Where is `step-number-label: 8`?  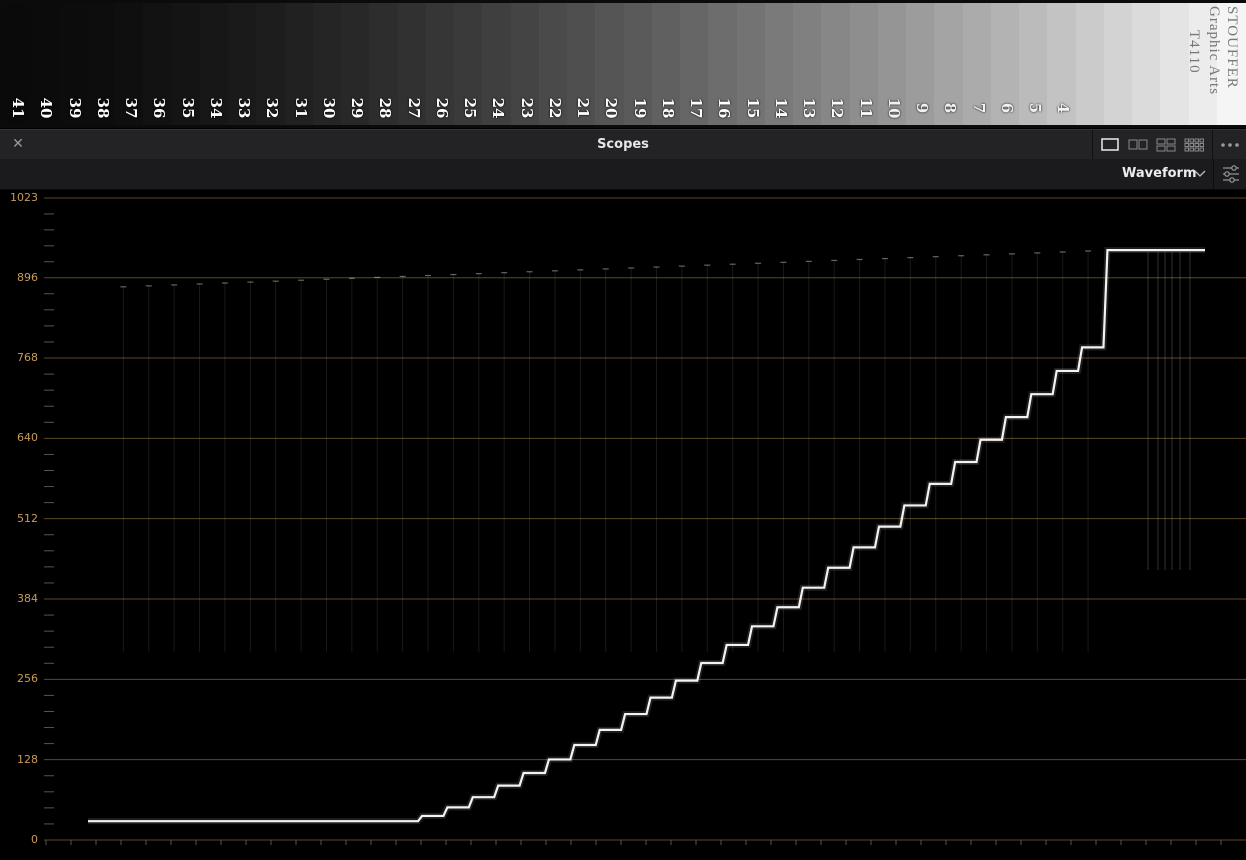 step-number-label: 8 is located at coordinates (950, 108).